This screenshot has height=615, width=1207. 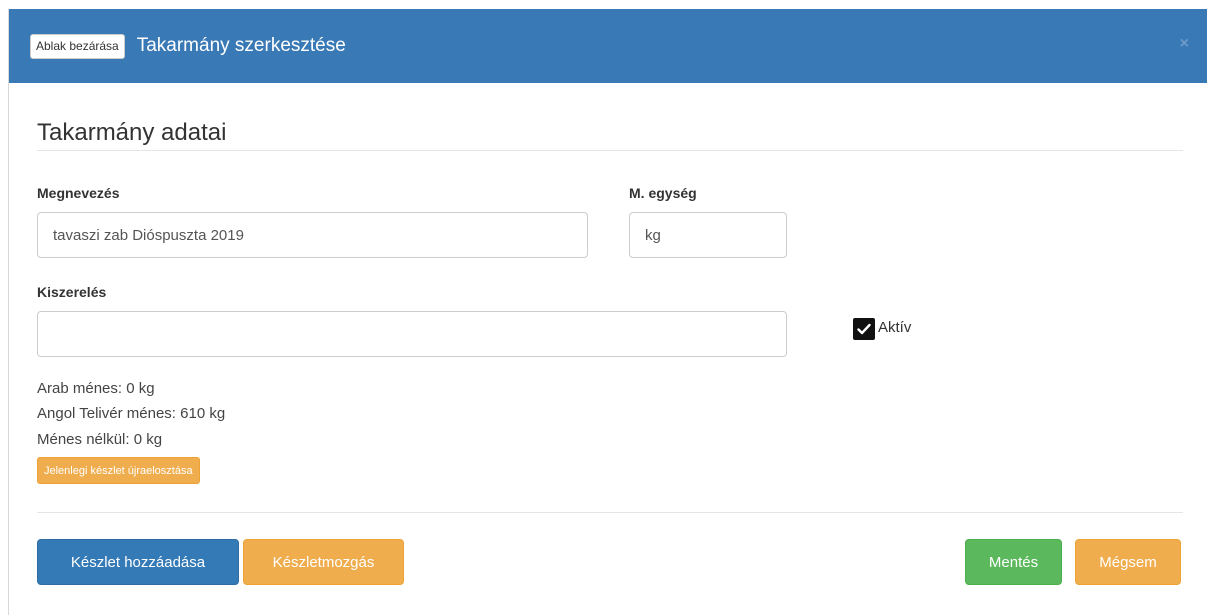 I want to click on active-checkbox, so click(x=864, y=329).